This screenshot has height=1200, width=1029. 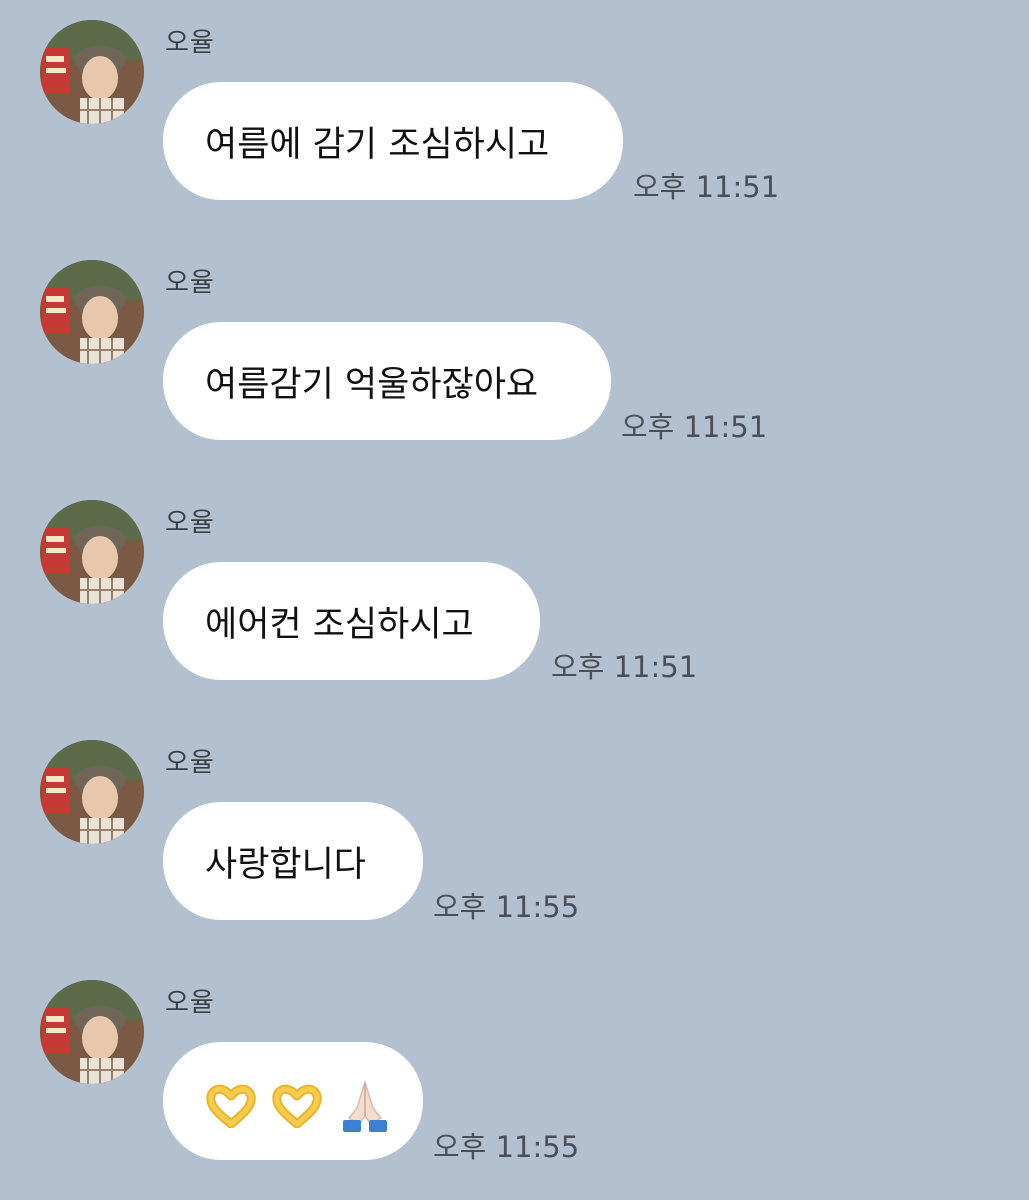 What do you see at coordinates (286, 864) in the screenshot?
I see `message-text: 사랑합니다` at bounding box center [286, 864].